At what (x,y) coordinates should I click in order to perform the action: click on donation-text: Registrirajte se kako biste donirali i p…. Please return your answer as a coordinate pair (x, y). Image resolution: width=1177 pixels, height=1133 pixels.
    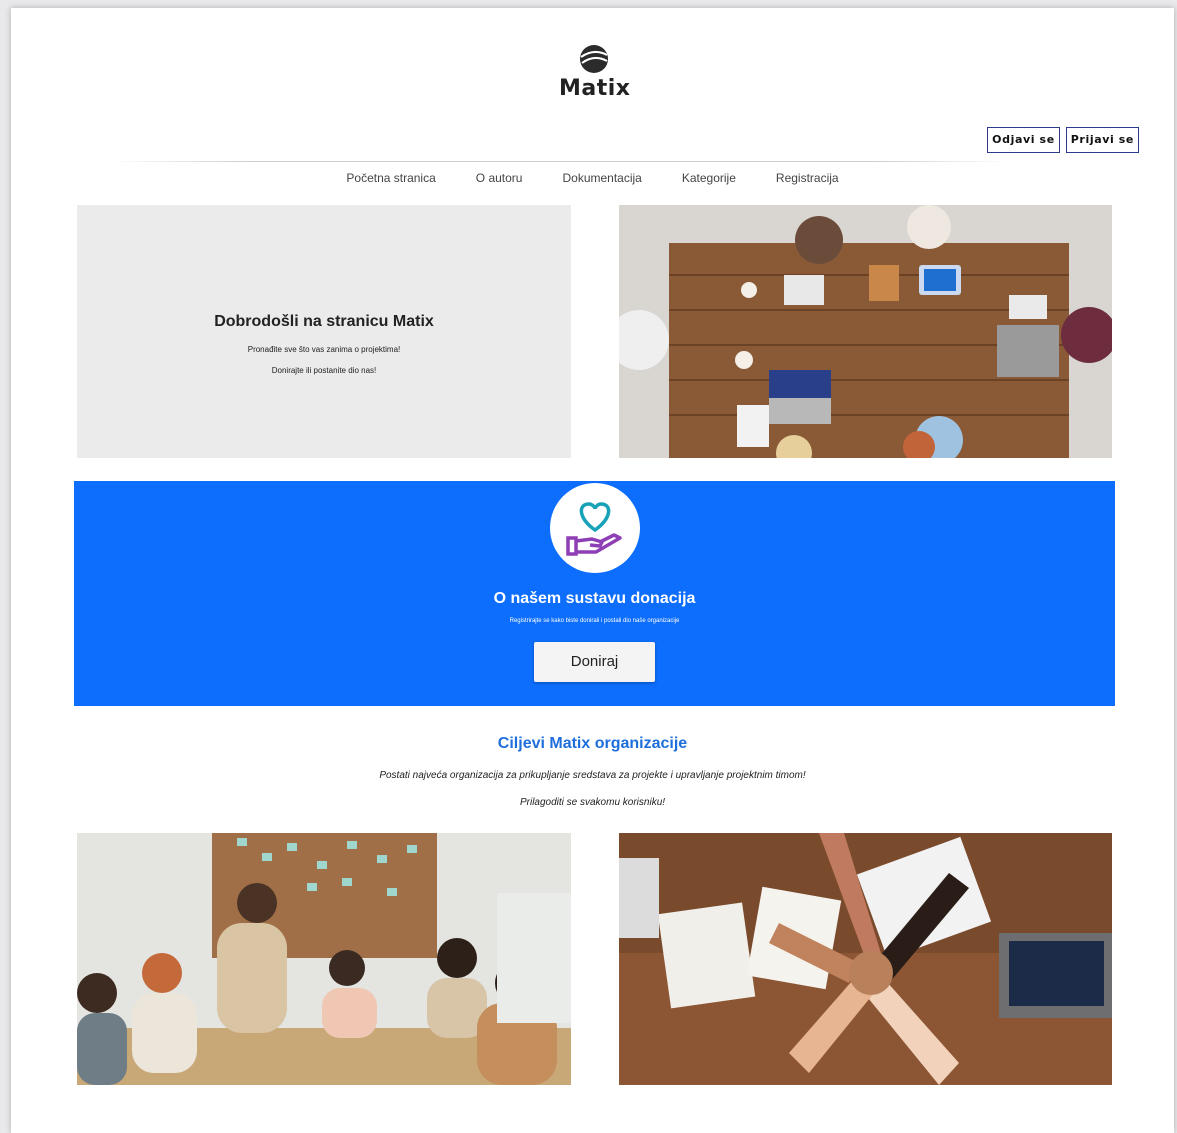
    Looking at the image, I should click on (594, 621).